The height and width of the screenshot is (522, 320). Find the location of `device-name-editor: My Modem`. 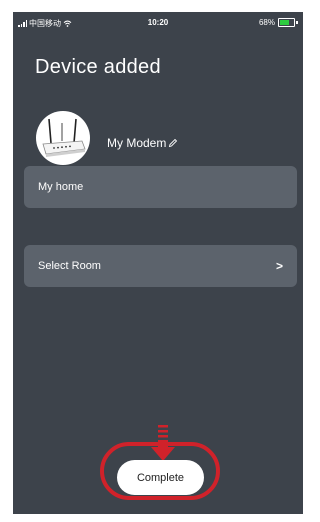

device-name-editor: My Modem is located at coordinates (142, 143).